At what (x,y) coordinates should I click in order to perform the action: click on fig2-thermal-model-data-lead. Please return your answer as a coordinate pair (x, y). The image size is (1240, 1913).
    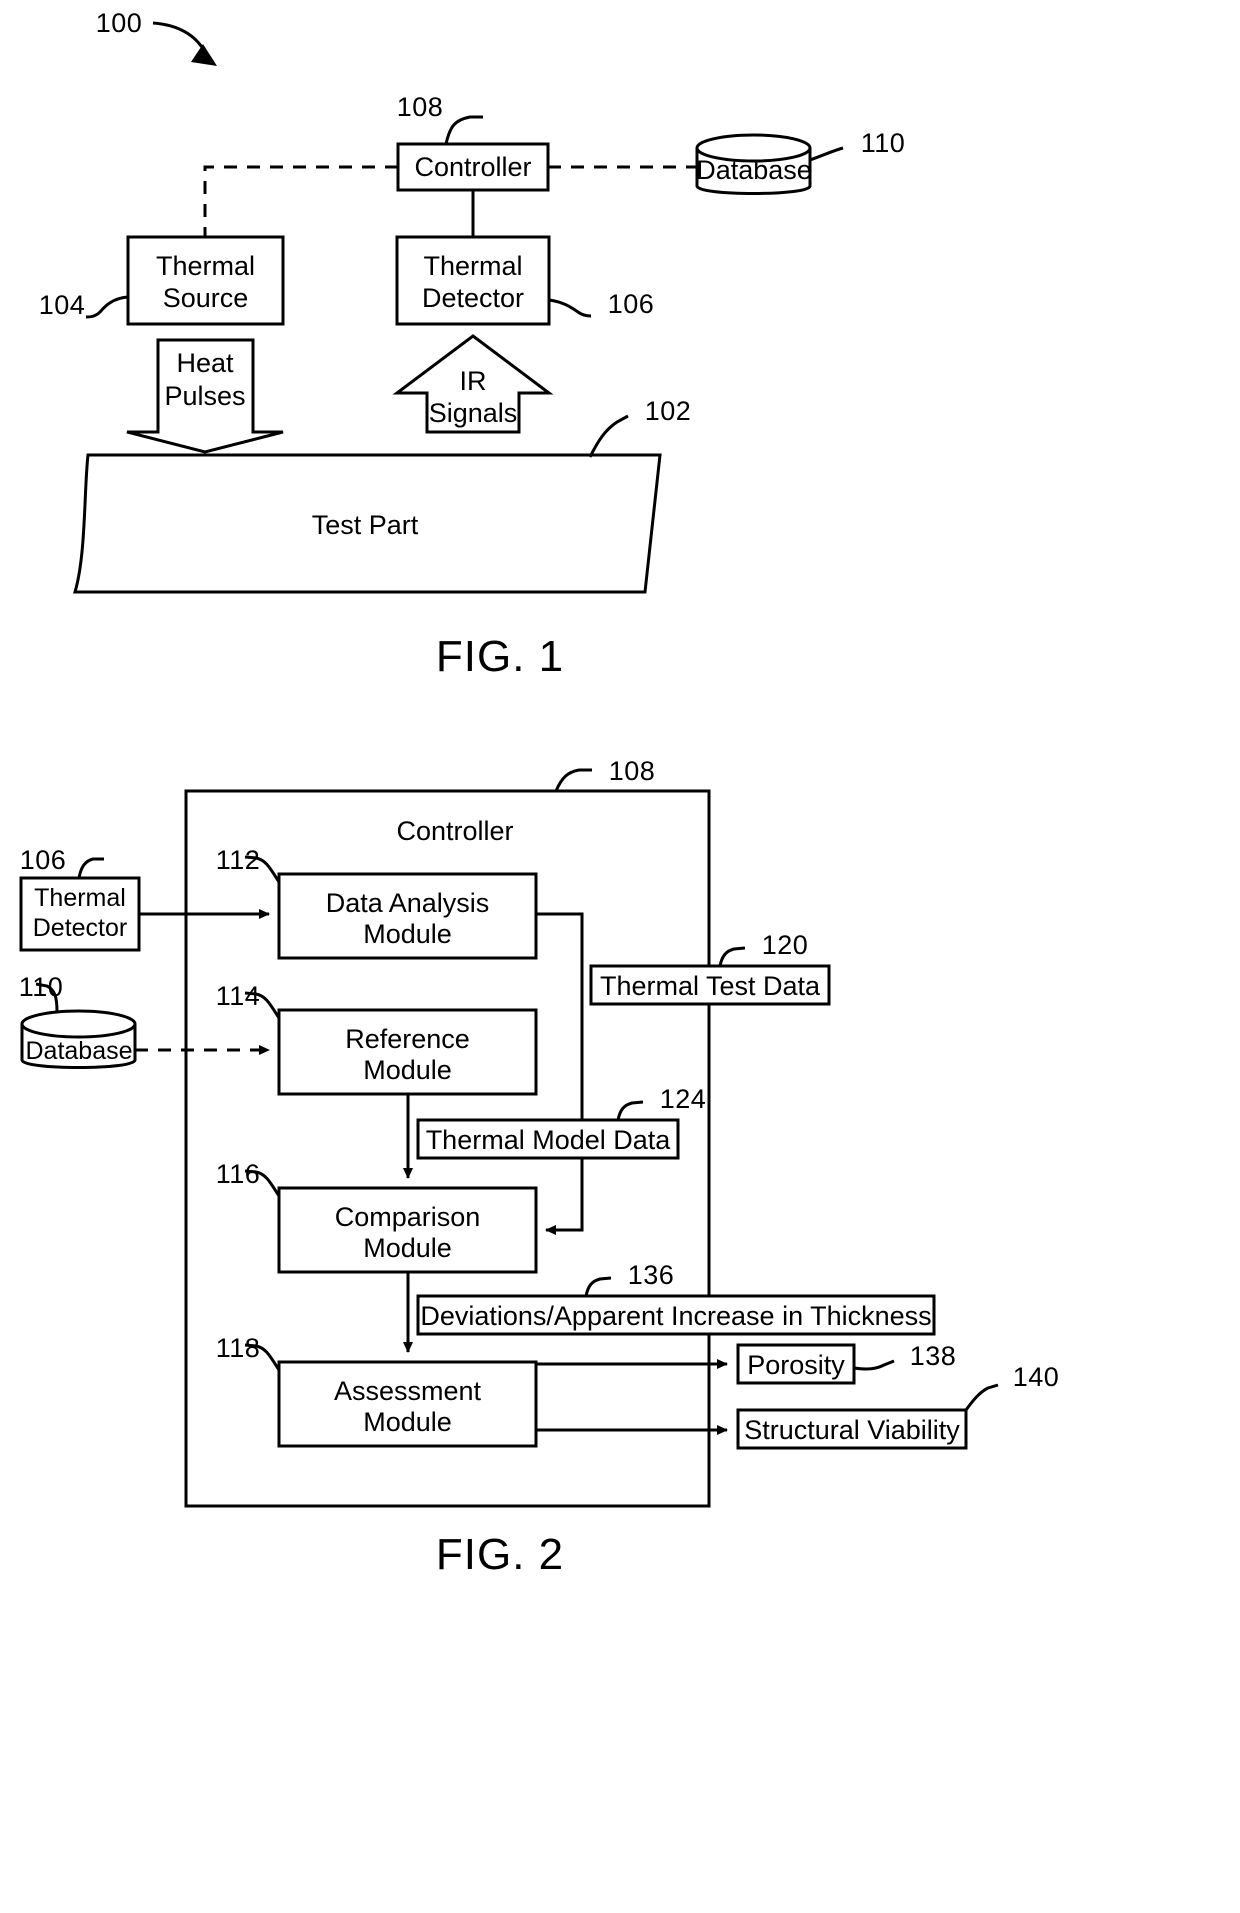
    Looking at the image, I should click on (630, 1110).